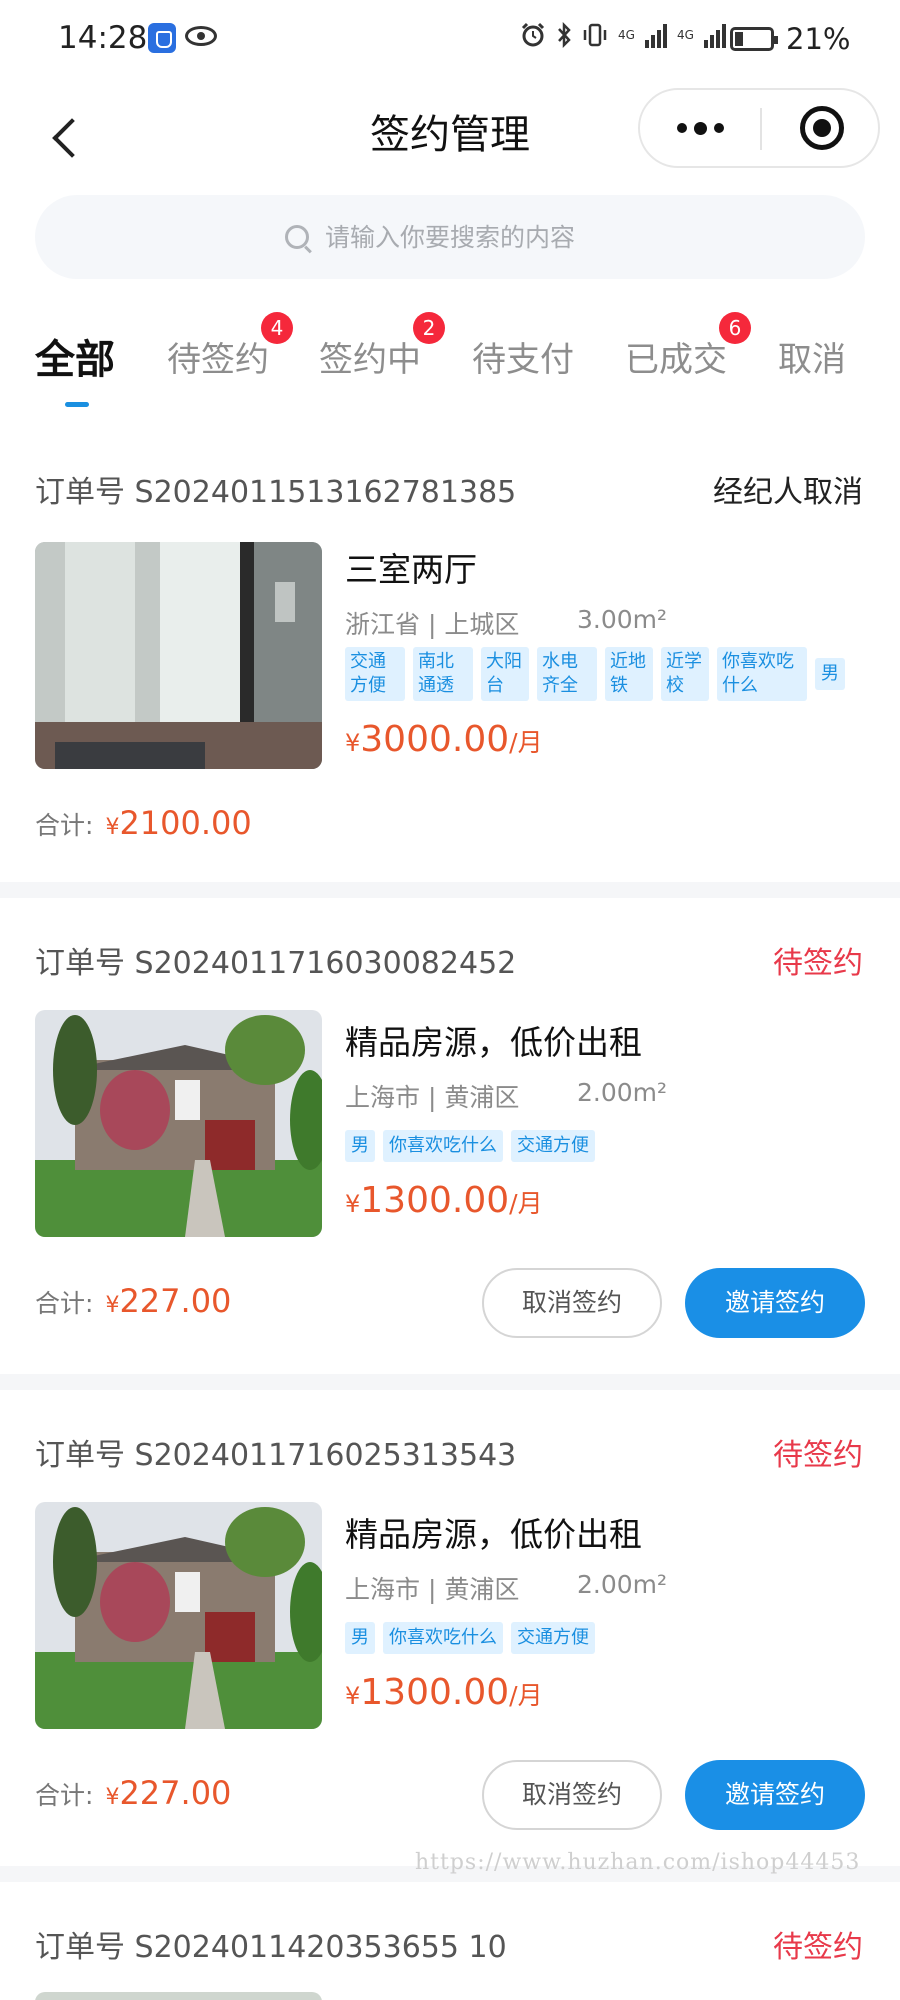 Image resolution: width=900 pixels, height=2000 pixels. Describe the element at coordinates (638, 1862) in the screenshot. I see `watermark: https://www.huzhan.com/ishop44453` at that location.